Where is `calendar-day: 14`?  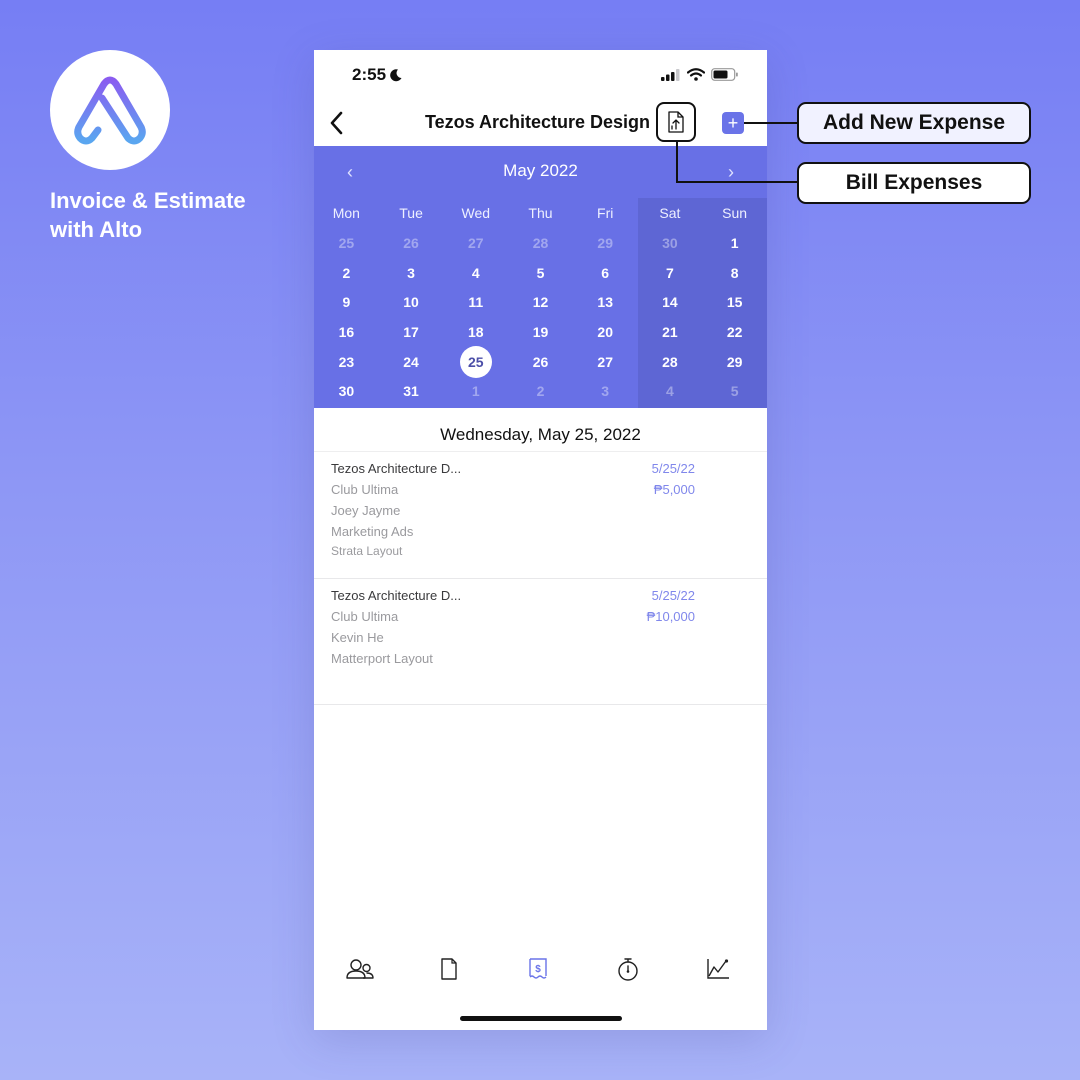
calendar-day: 14 is located at coordinates (670, 302).